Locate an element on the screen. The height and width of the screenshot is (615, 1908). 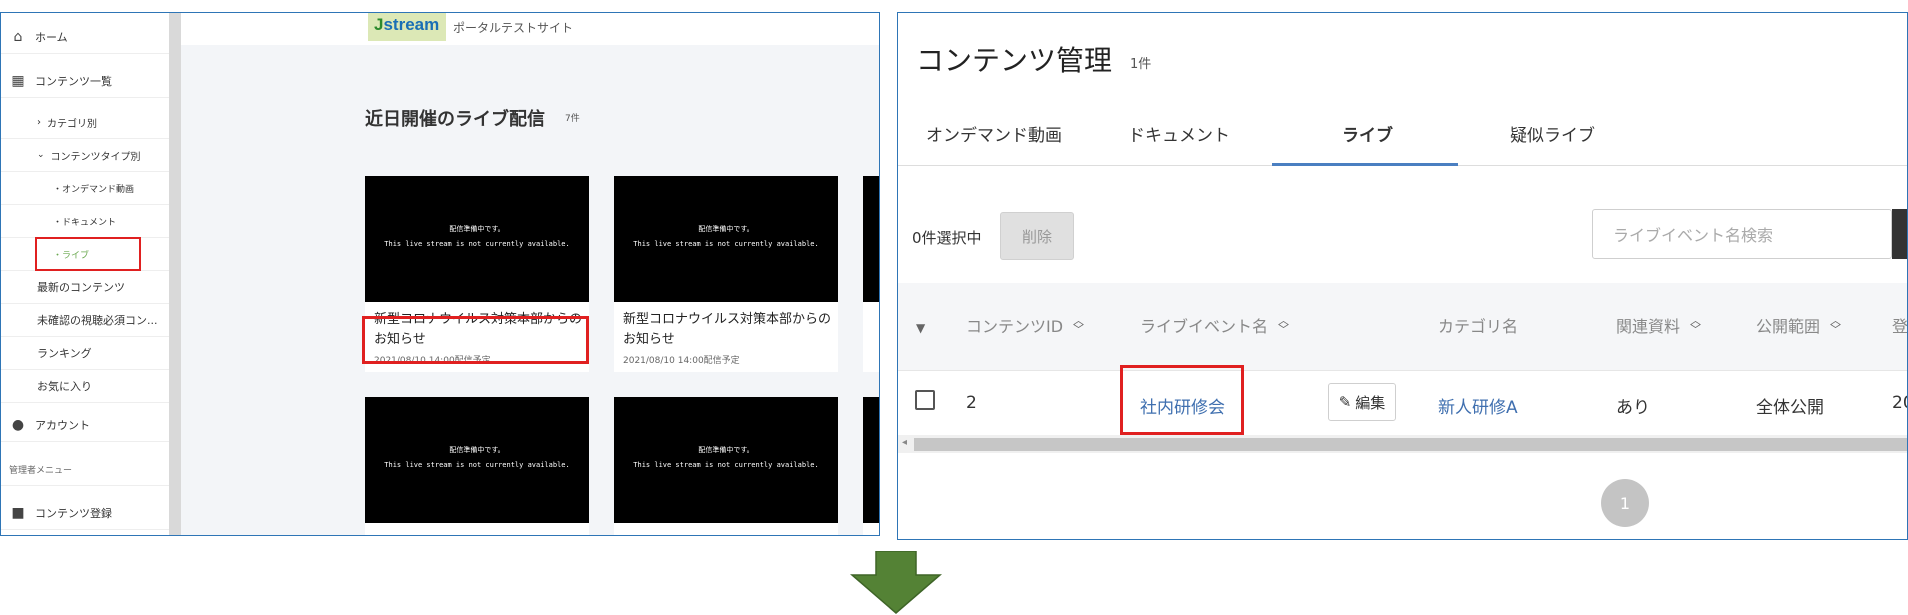
column-header-category: カテゴリ名 is located at coordinates (1478, 325).